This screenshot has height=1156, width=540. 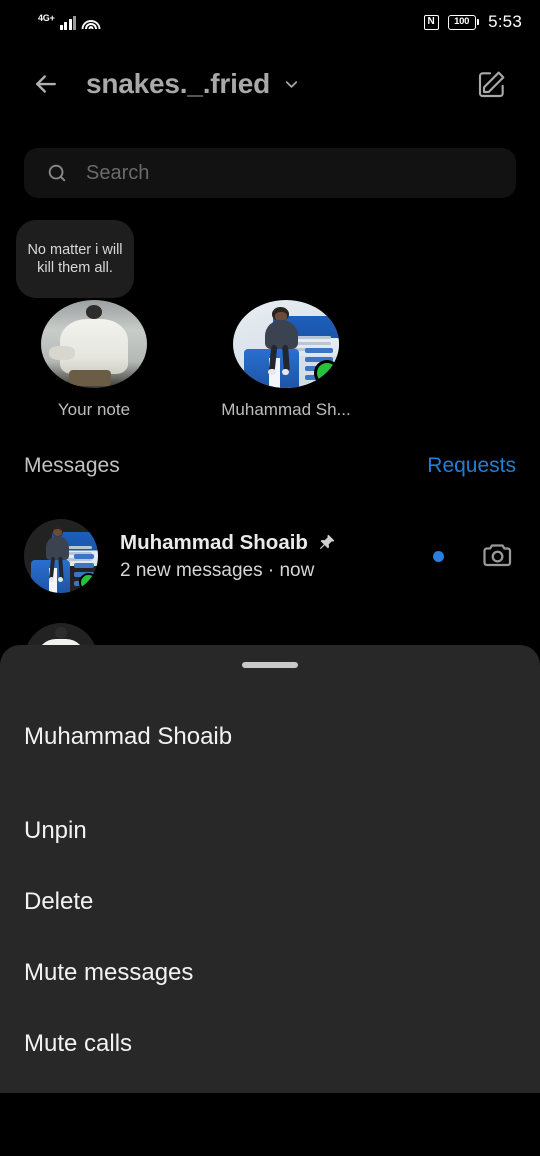 What do you see at coordinates (117, 173) in the screenshot?
I see `search-input: Search` at bounding box center [117, 173].